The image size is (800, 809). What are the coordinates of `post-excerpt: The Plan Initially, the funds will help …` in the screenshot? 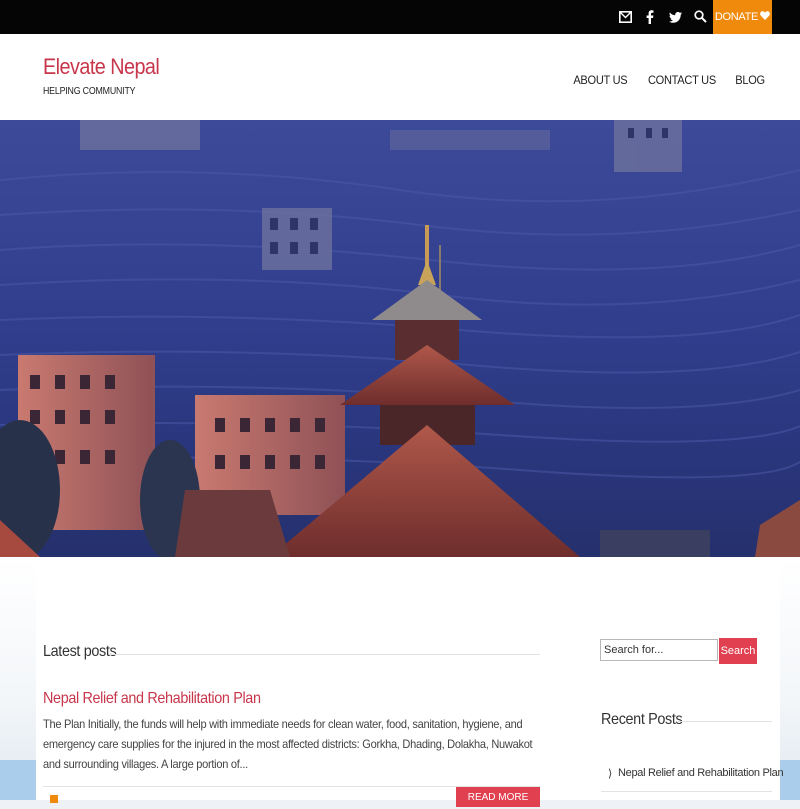 It's located at (288, 744).